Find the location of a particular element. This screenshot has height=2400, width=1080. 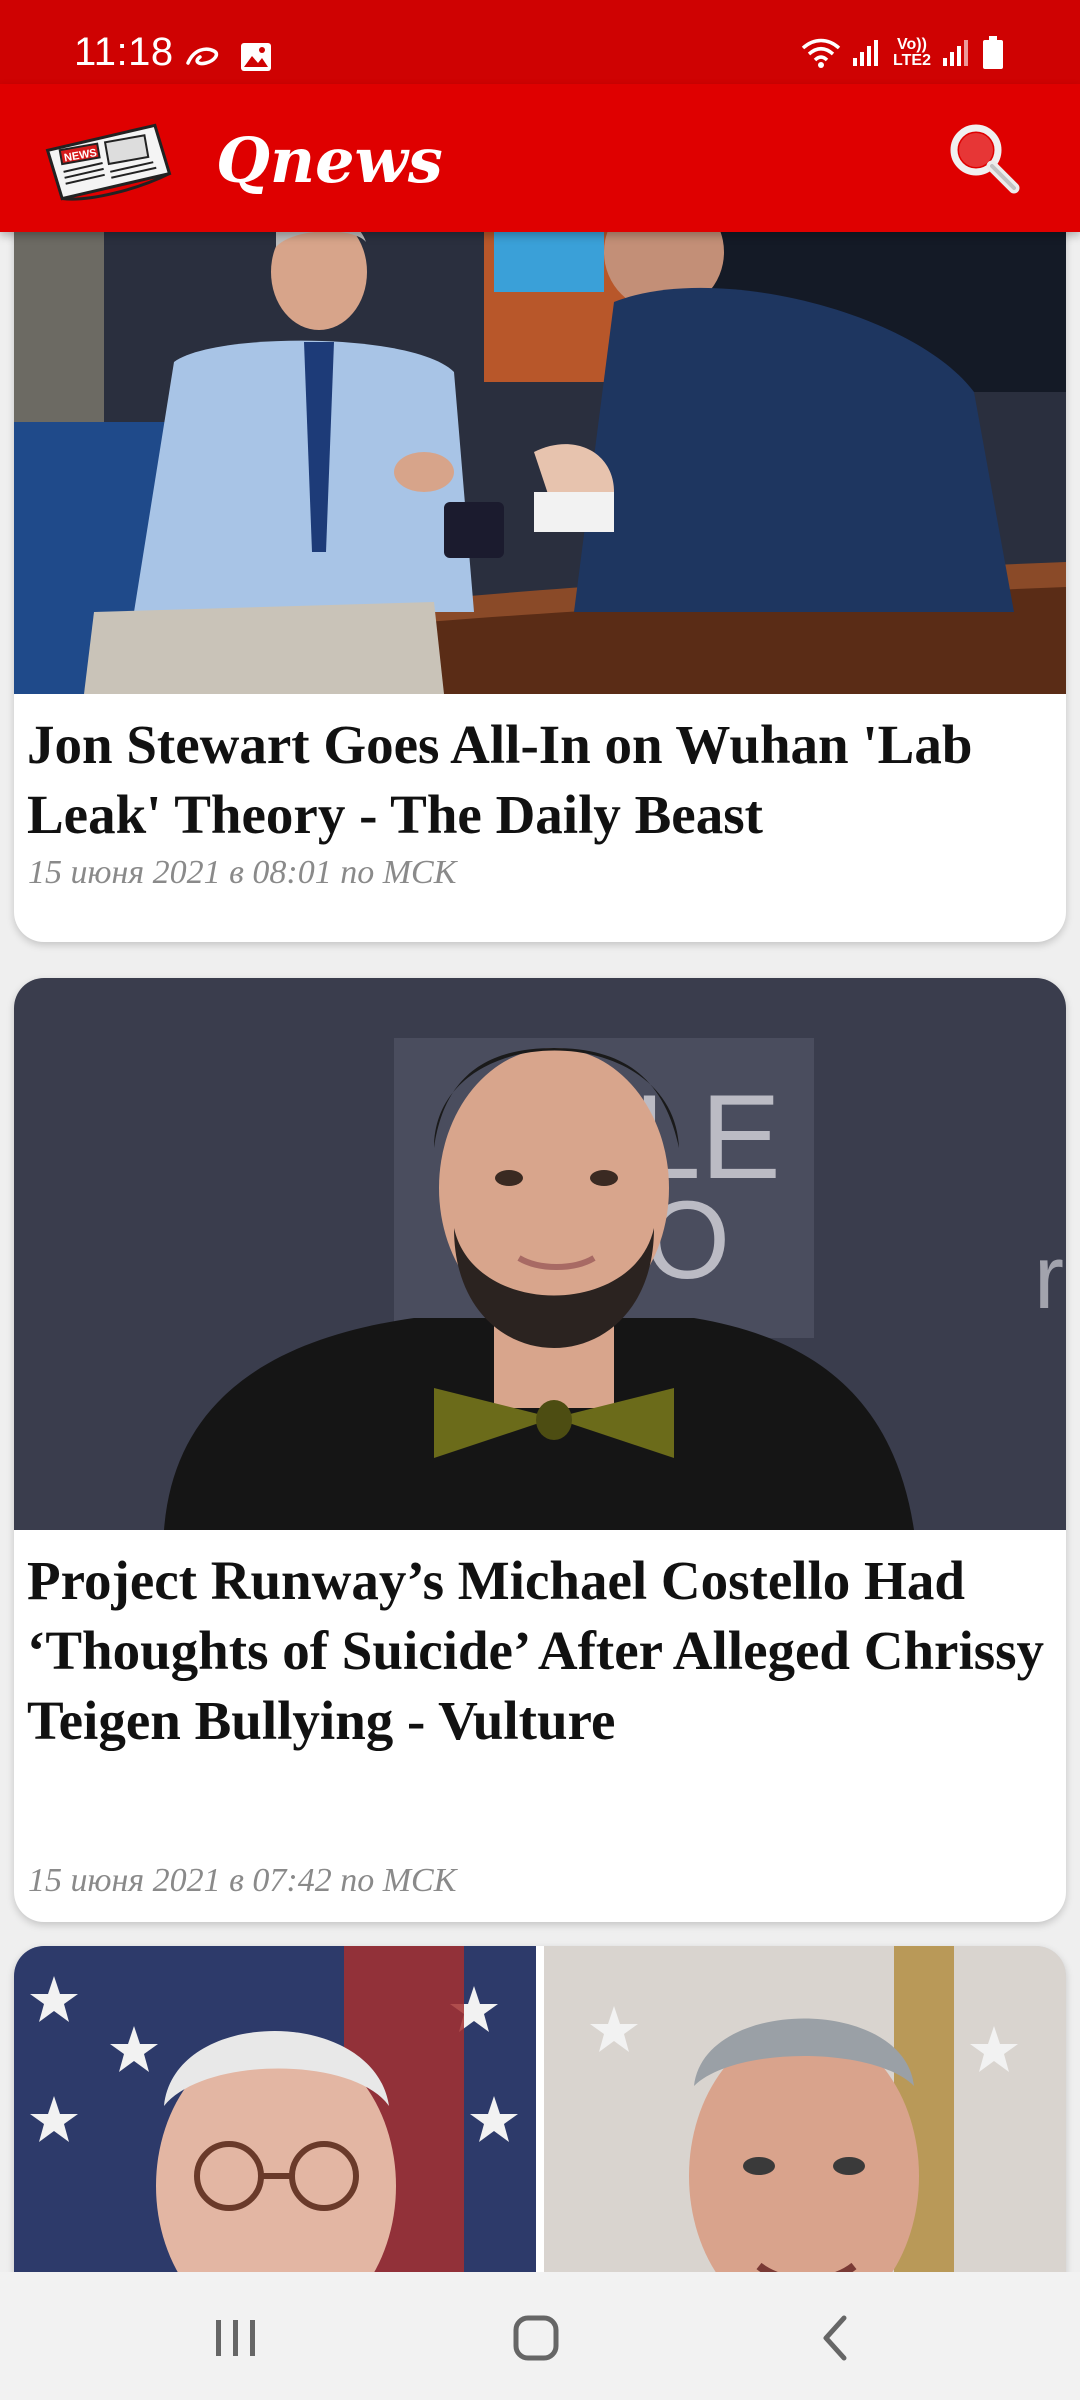

recents-icon is located at coordinates (236, 2338).